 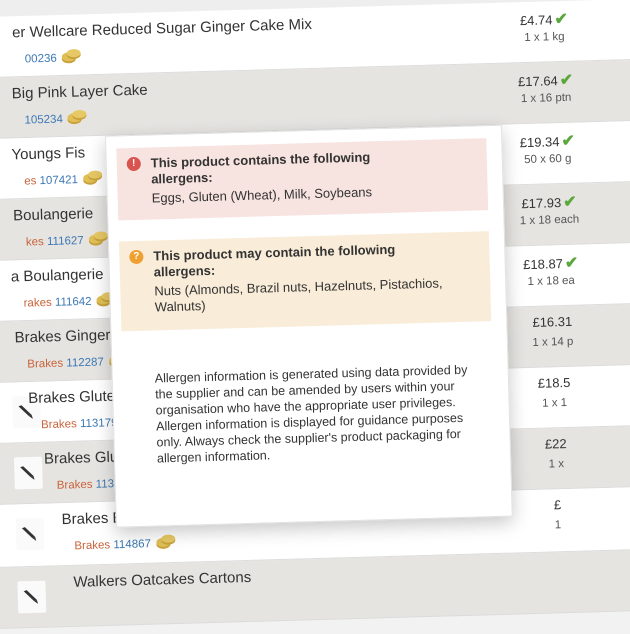 I want to click on question-icon: ?, so click(x=136, y=257).